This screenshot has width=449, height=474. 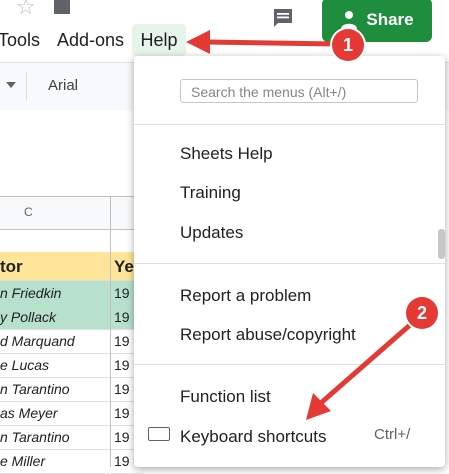 What do you see at coordinates (26, 86) in the screenshot?
I see `toolbar-divider` at bounding box center [26, 86].